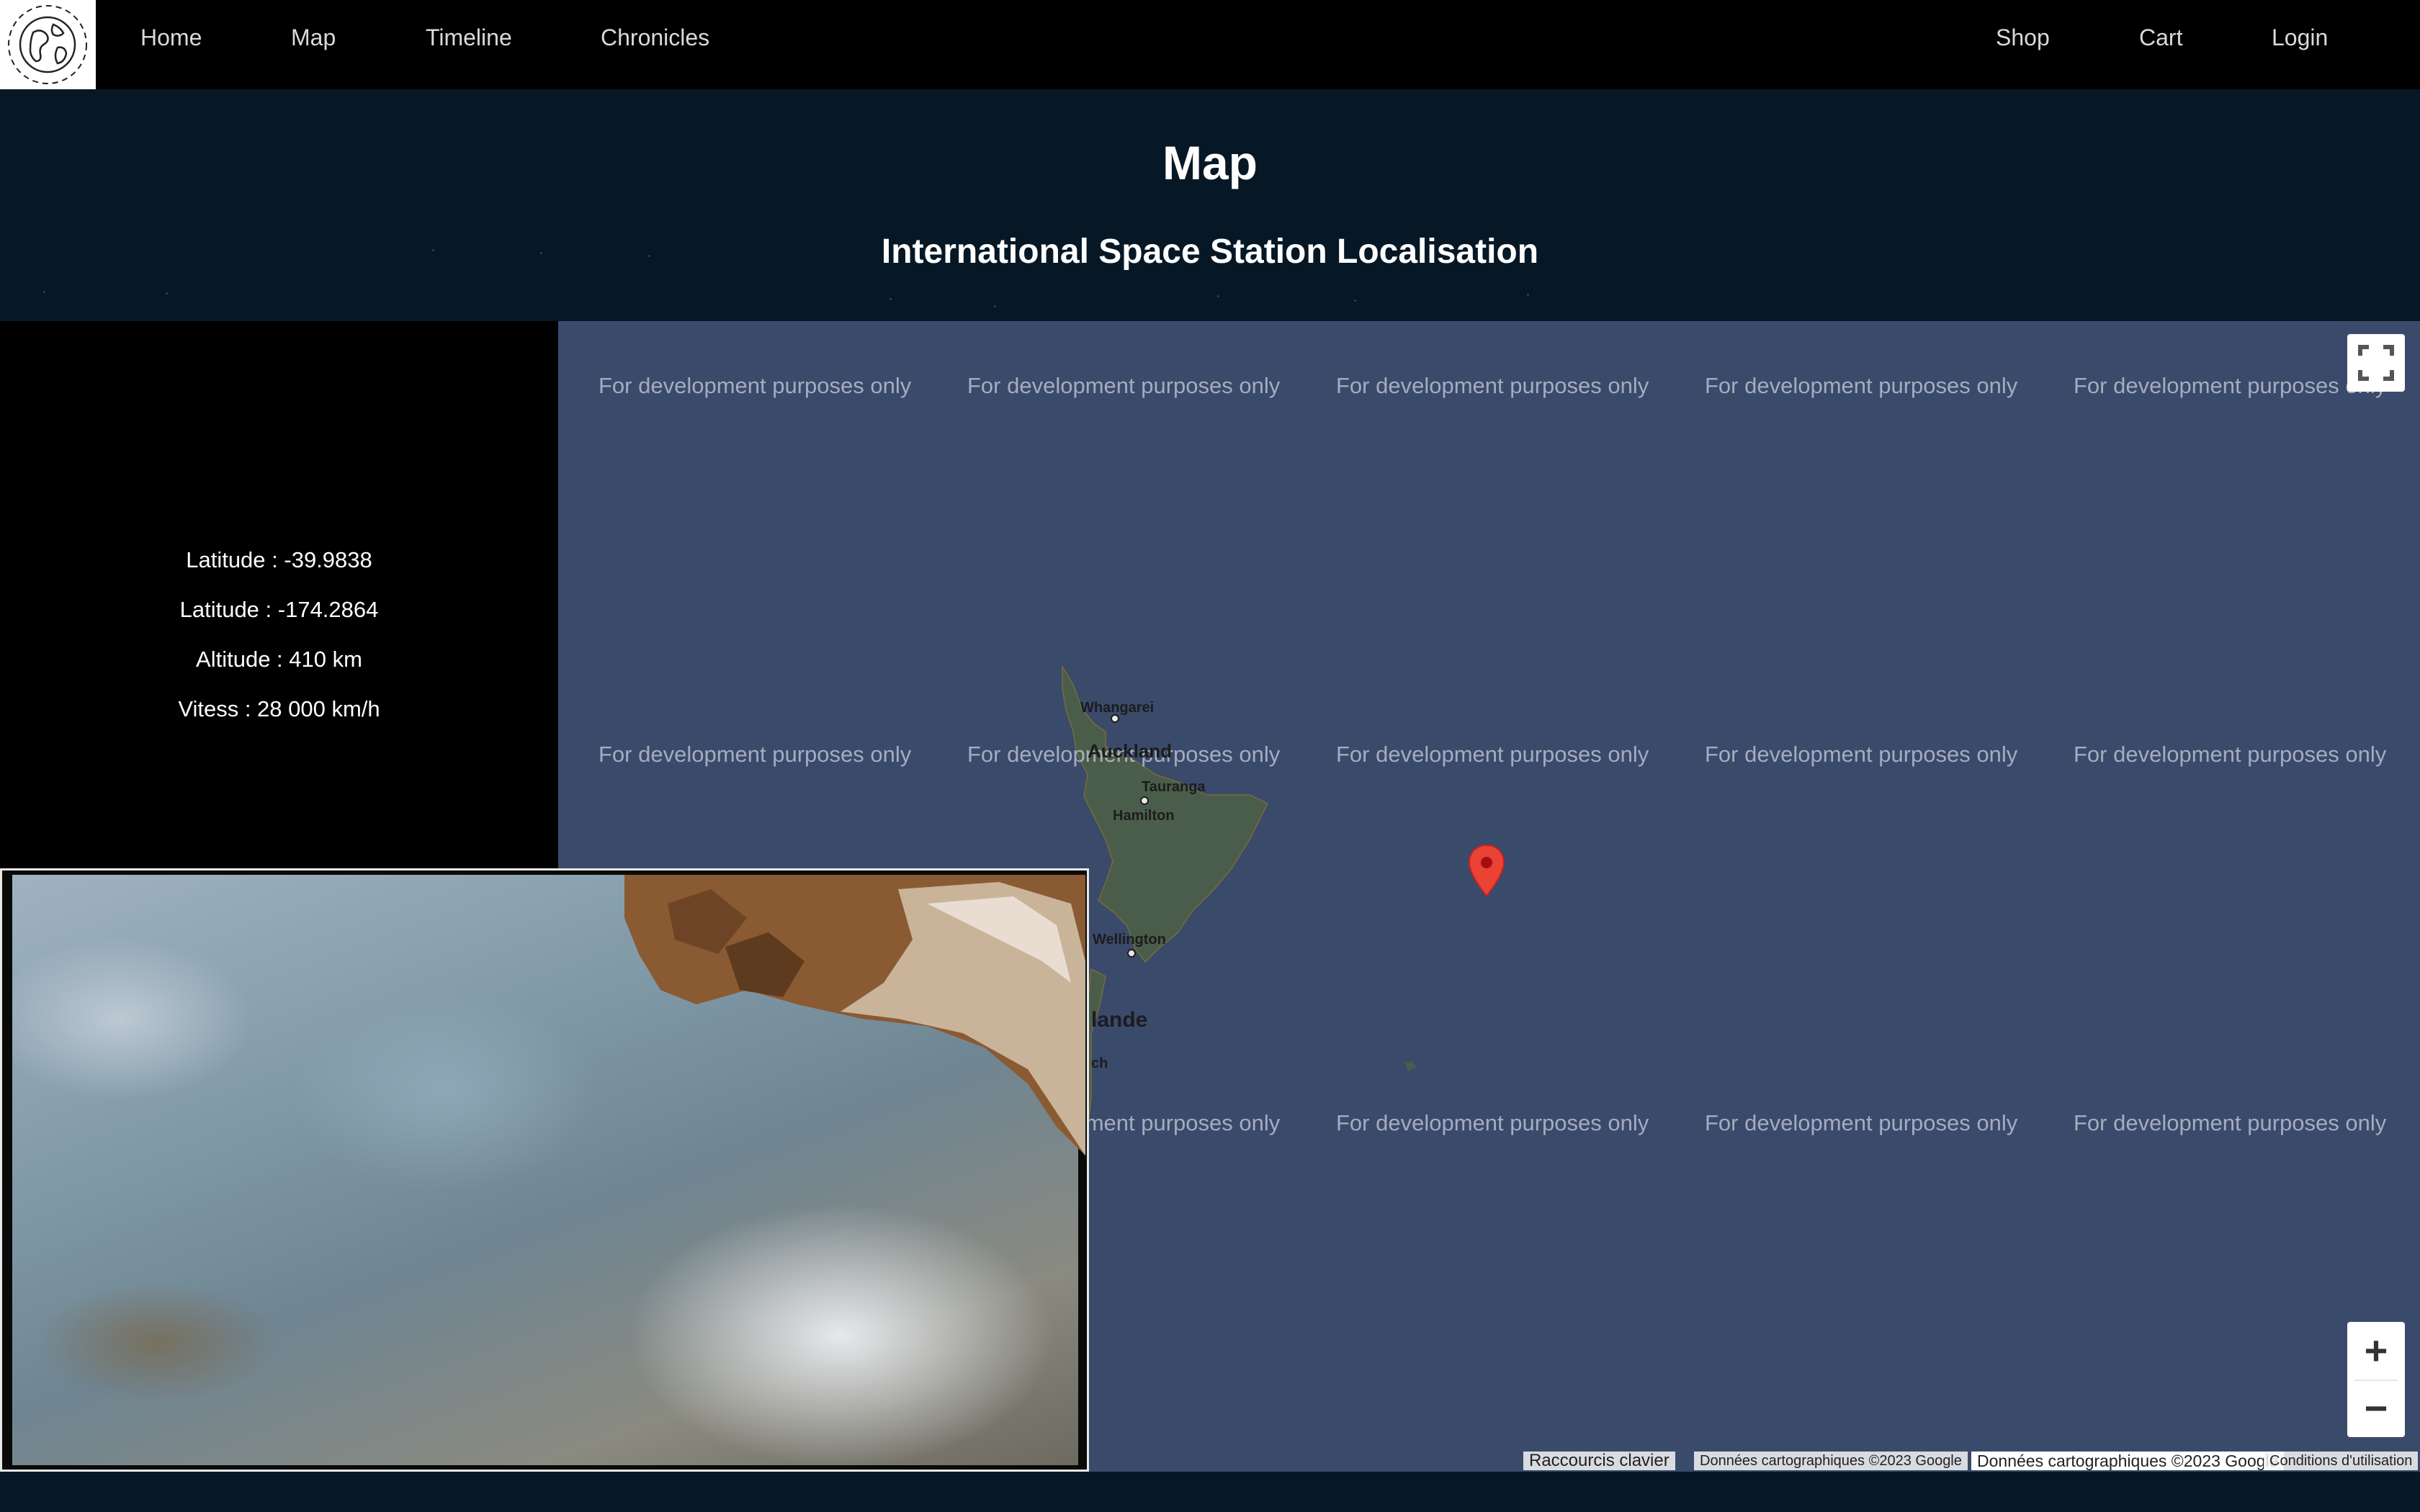 The image size is (2420, 1512). What do you see at coordinates (854, 1015) in the screenshot?
I see `astronaut-suit-image` at bounding box center [854, 1015].